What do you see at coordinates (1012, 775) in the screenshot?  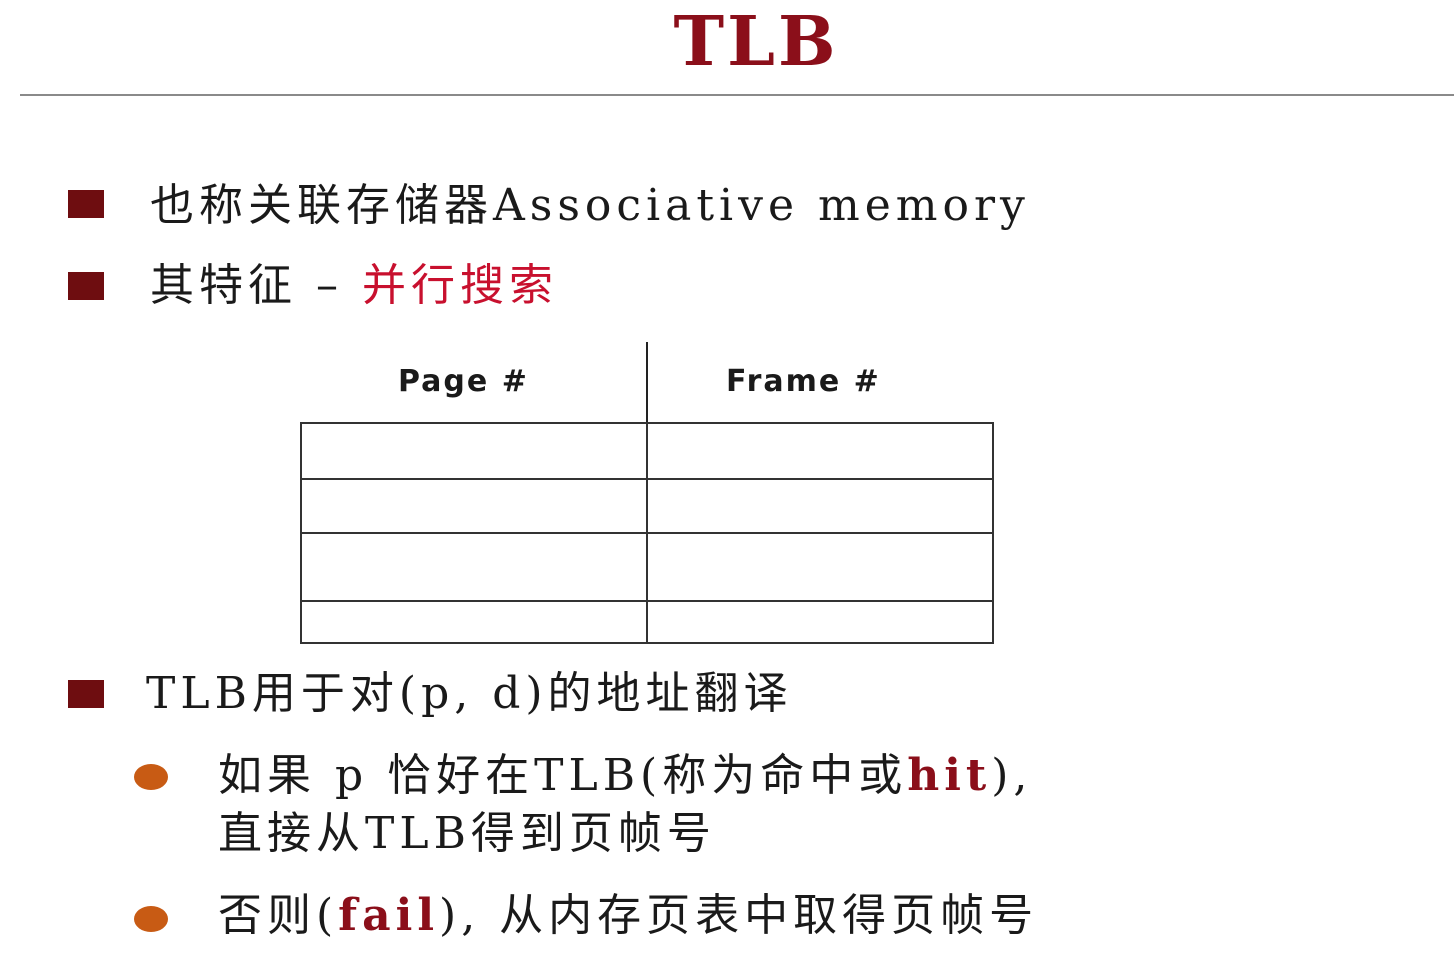 I see `subbullet-hit-suffix: ),` at bounding box center [1012, 775].